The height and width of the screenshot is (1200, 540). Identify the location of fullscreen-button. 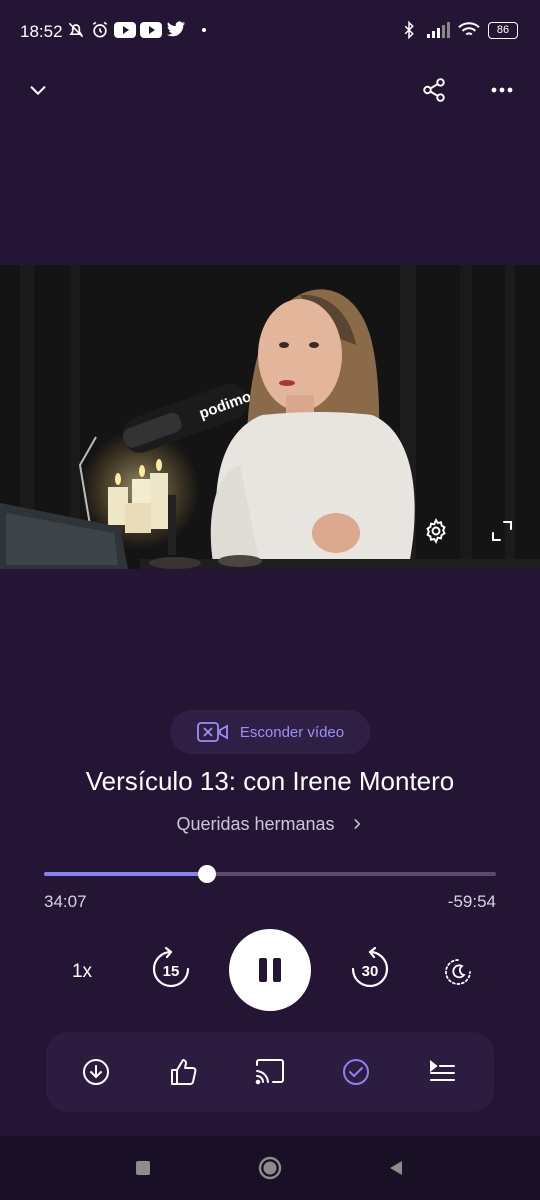
(502, 531).